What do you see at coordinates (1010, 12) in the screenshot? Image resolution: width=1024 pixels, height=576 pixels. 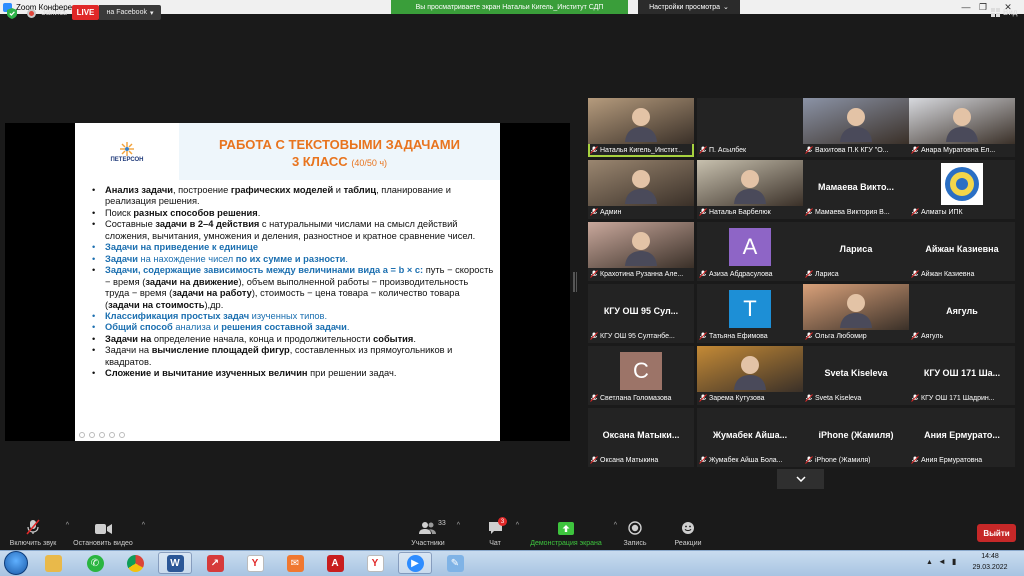 I see `view-label: Вид` at bounding box center [1010, 12].